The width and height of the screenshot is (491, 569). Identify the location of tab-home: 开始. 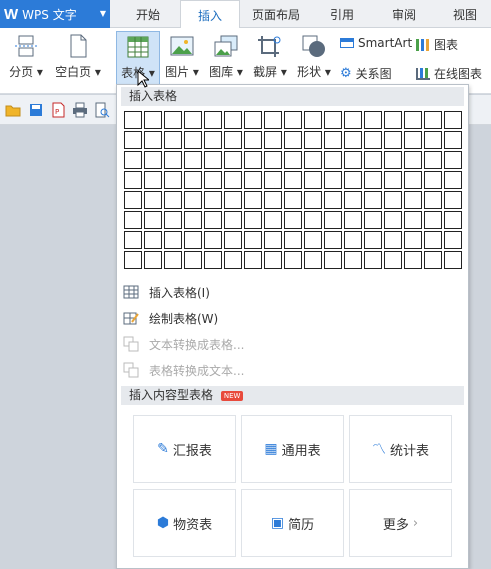
(148, 14).